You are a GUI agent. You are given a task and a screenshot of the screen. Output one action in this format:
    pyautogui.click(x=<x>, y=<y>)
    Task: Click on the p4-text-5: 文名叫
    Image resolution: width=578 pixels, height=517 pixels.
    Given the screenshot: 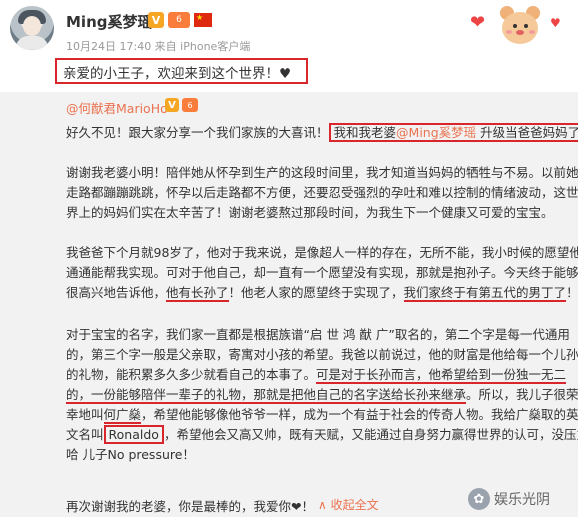 What is the action you would take?
    pyautogui.click(x=85, y=434)
    